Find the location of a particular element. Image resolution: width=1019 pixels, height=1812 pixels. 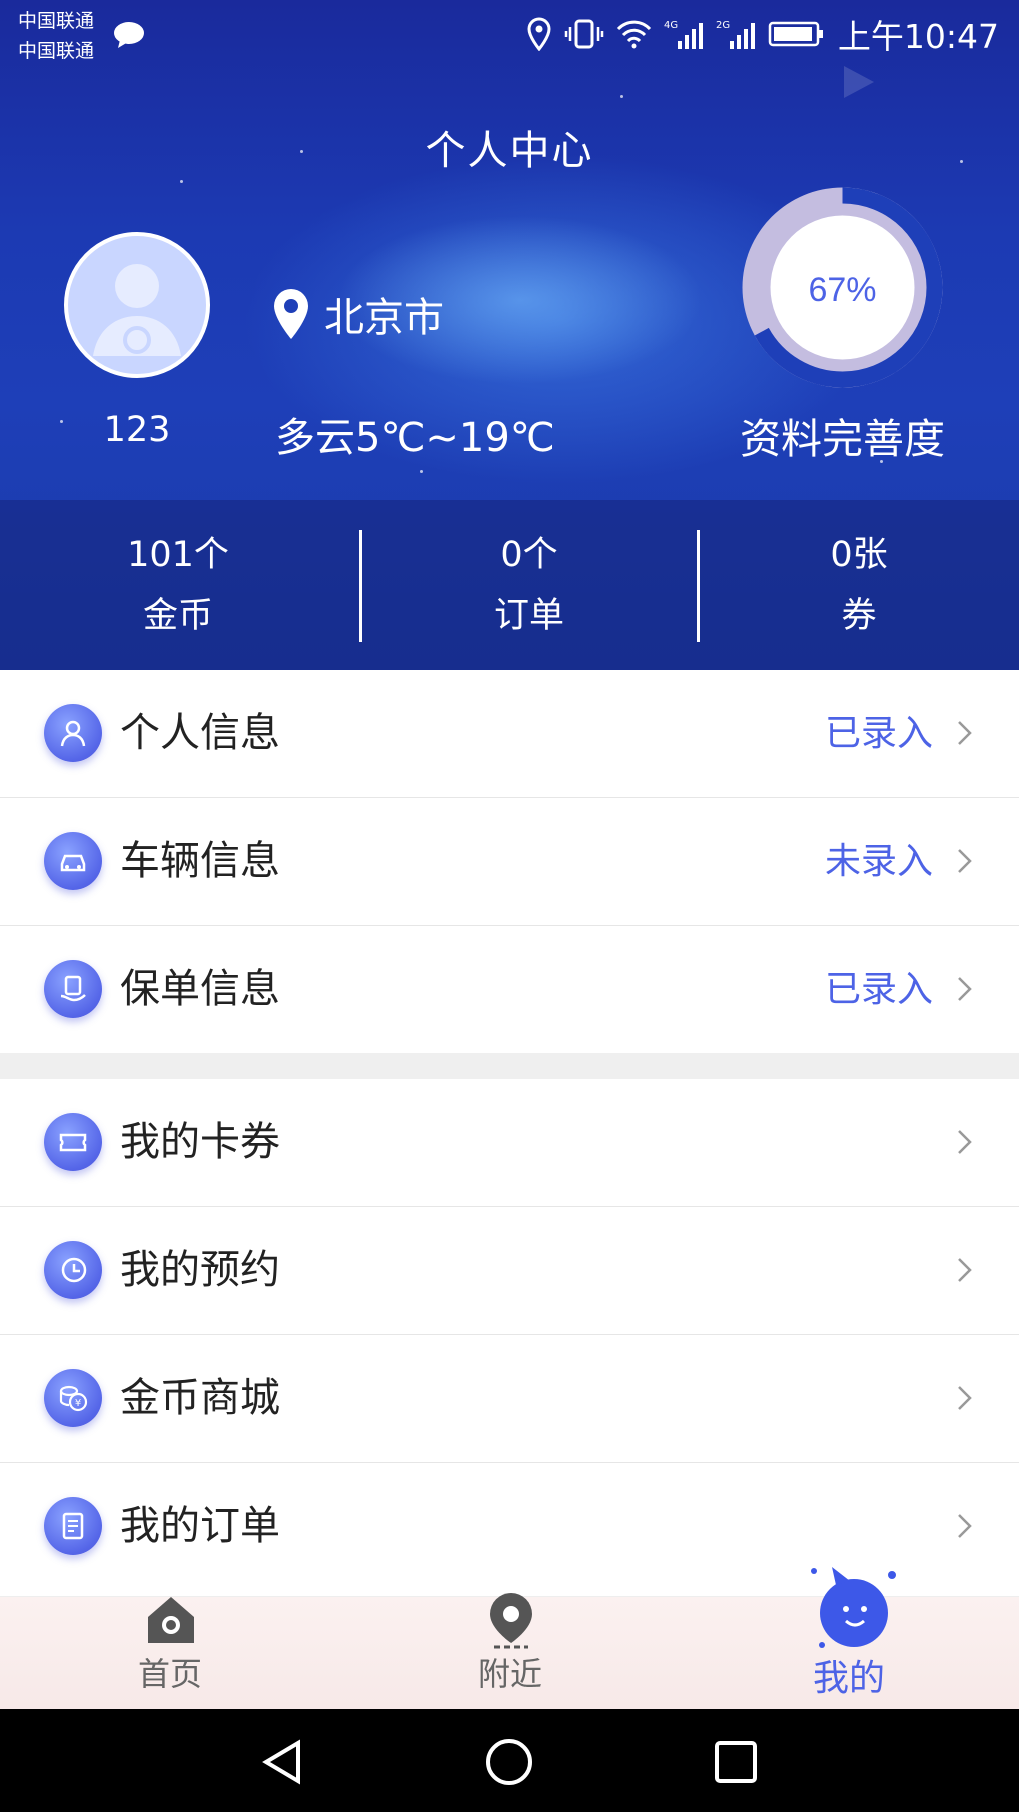

location-icon is located at coordinates (539, 34).